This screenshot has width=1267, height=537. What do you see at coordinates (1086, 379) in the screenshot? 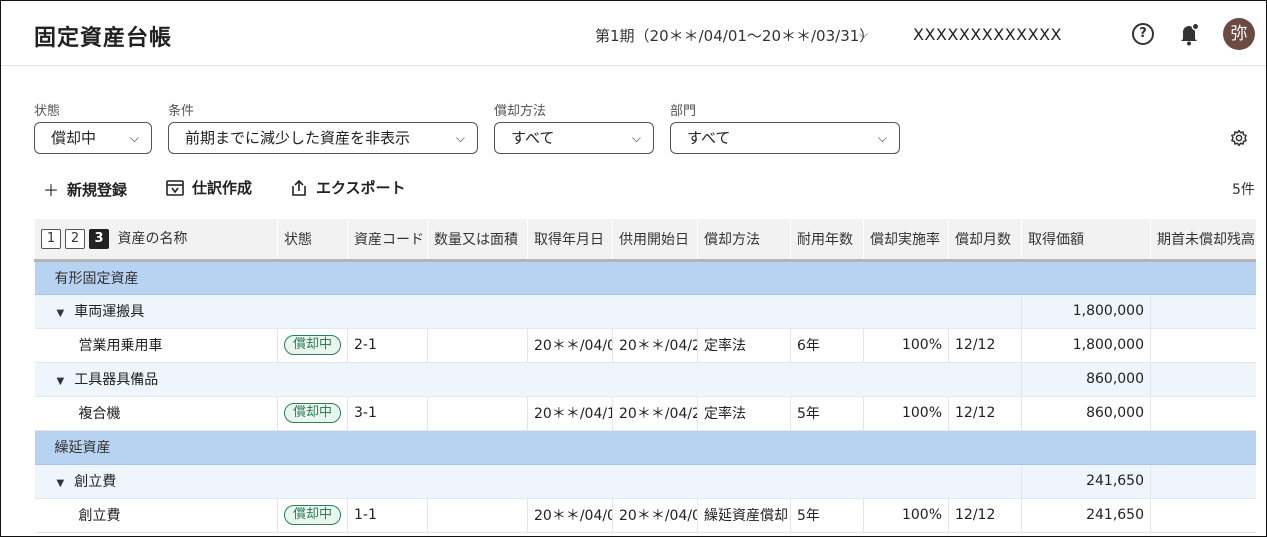
I see `subgroup-total: 860,000` at bounding box center [1086, 379].